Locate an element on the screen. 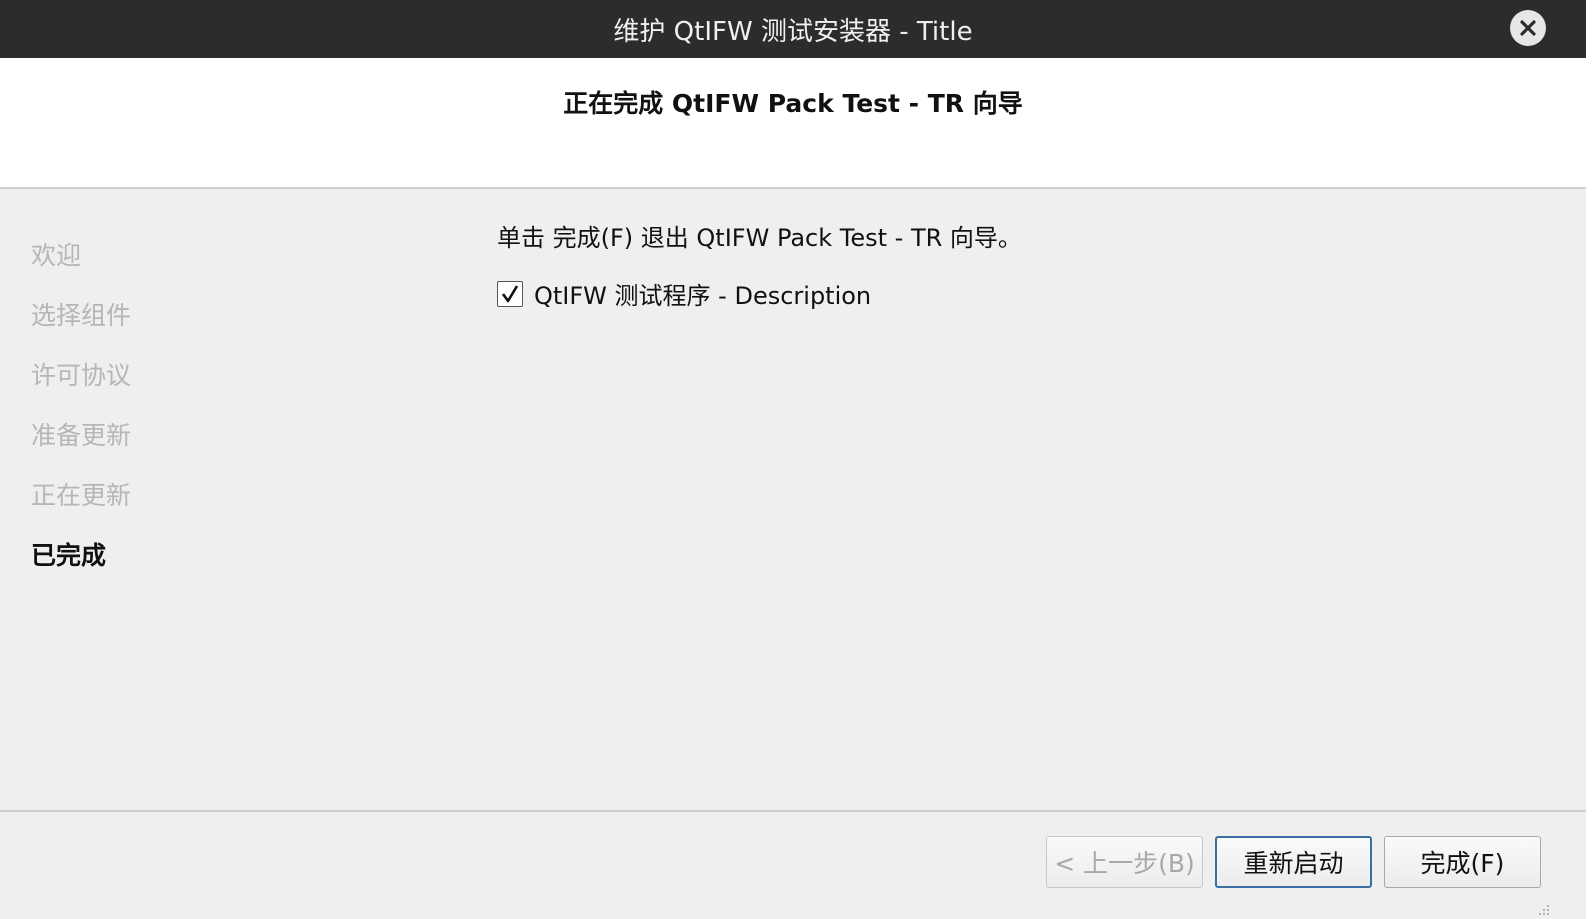 The image size is (1594, 919). window-title: 维护 QtIFW 测试安装器 - Title is located at coordinates (793, 31).